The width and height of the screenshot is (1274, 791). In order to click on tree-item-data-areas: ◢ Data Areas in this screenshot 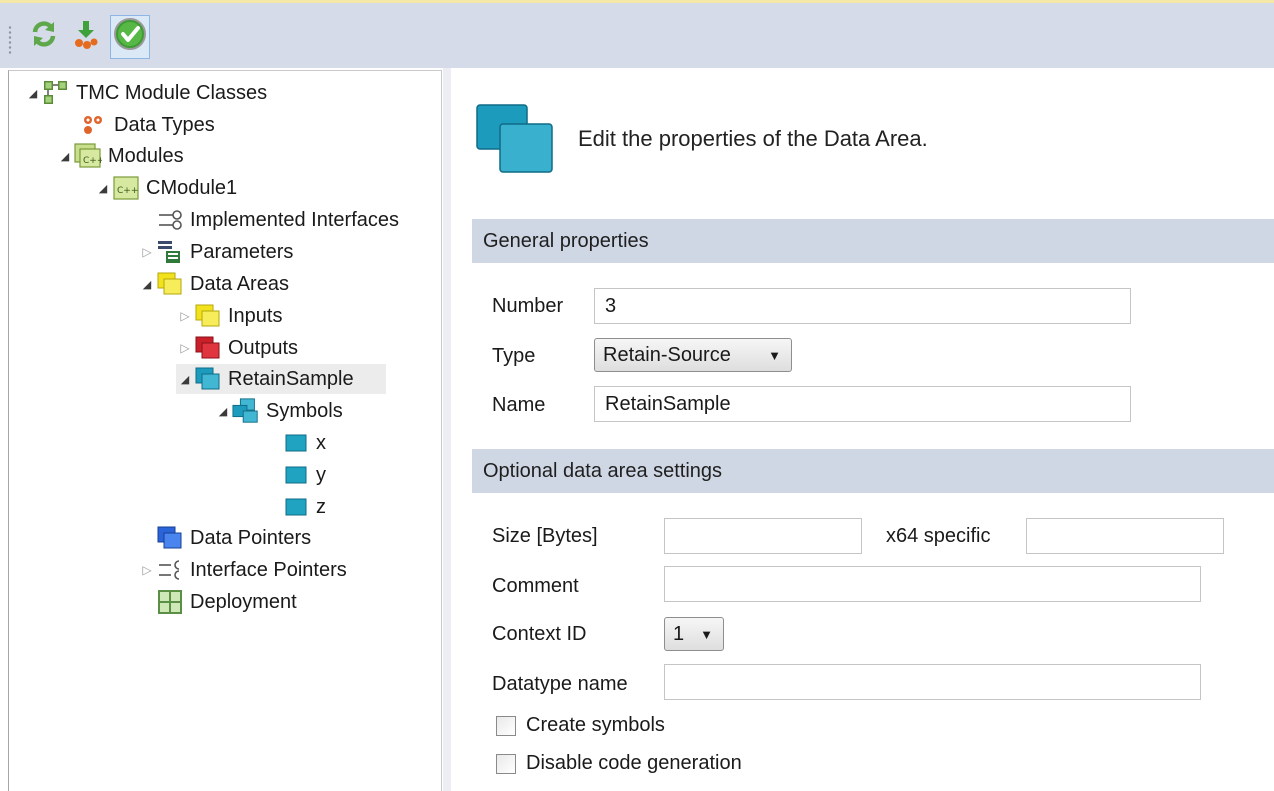, I will do `click(213, 284)`.